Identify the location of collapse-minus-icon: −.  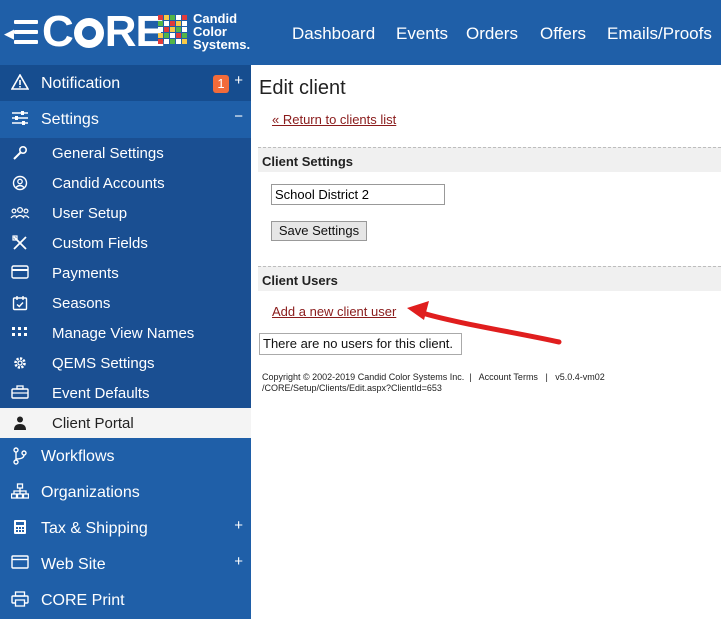
(238, 116).